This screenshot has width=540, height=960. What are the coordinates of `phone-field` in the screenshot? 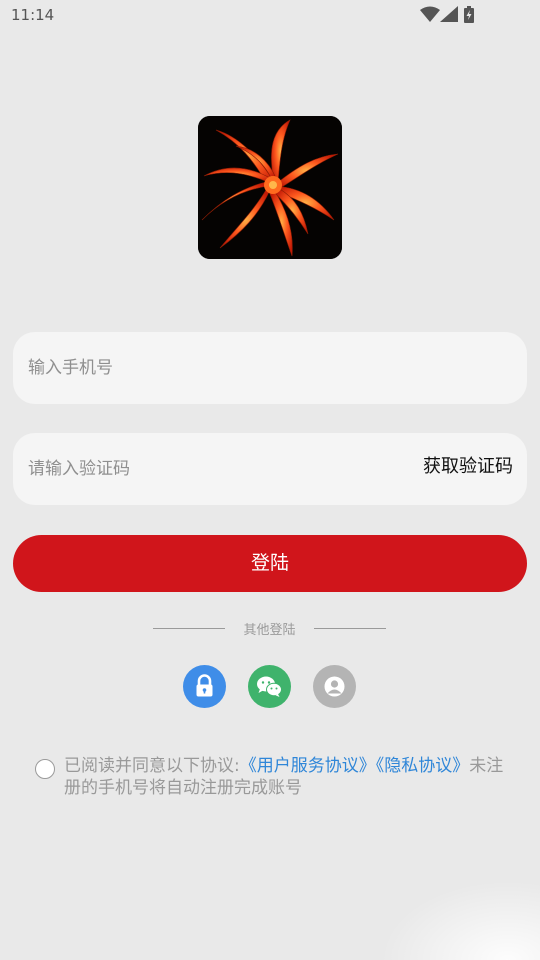 It's located at (270, 368).